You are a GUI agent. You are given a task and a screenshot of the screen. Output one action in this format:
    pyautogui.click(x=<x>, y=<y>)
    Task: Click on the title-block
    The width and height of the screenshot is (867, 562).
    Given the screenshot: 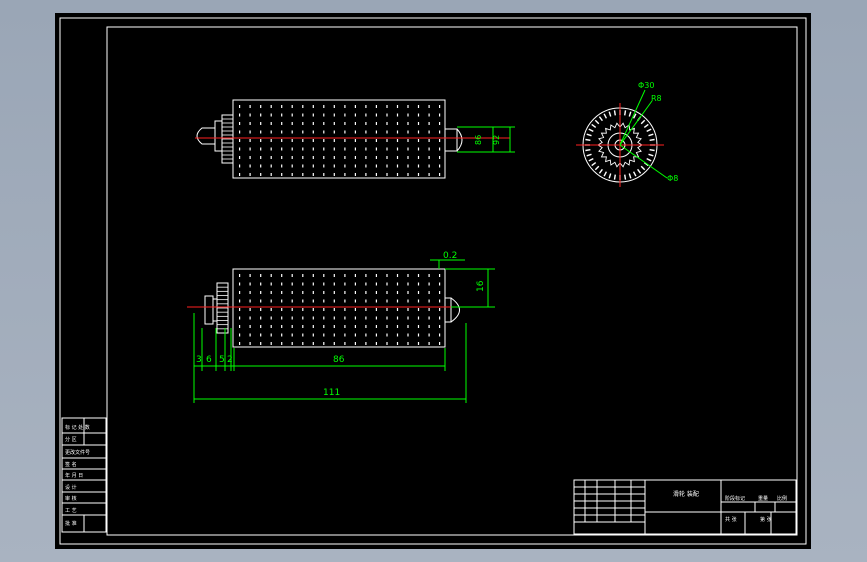 What is the action you would take?
    pyautogui.click(x=685, y=507)
    